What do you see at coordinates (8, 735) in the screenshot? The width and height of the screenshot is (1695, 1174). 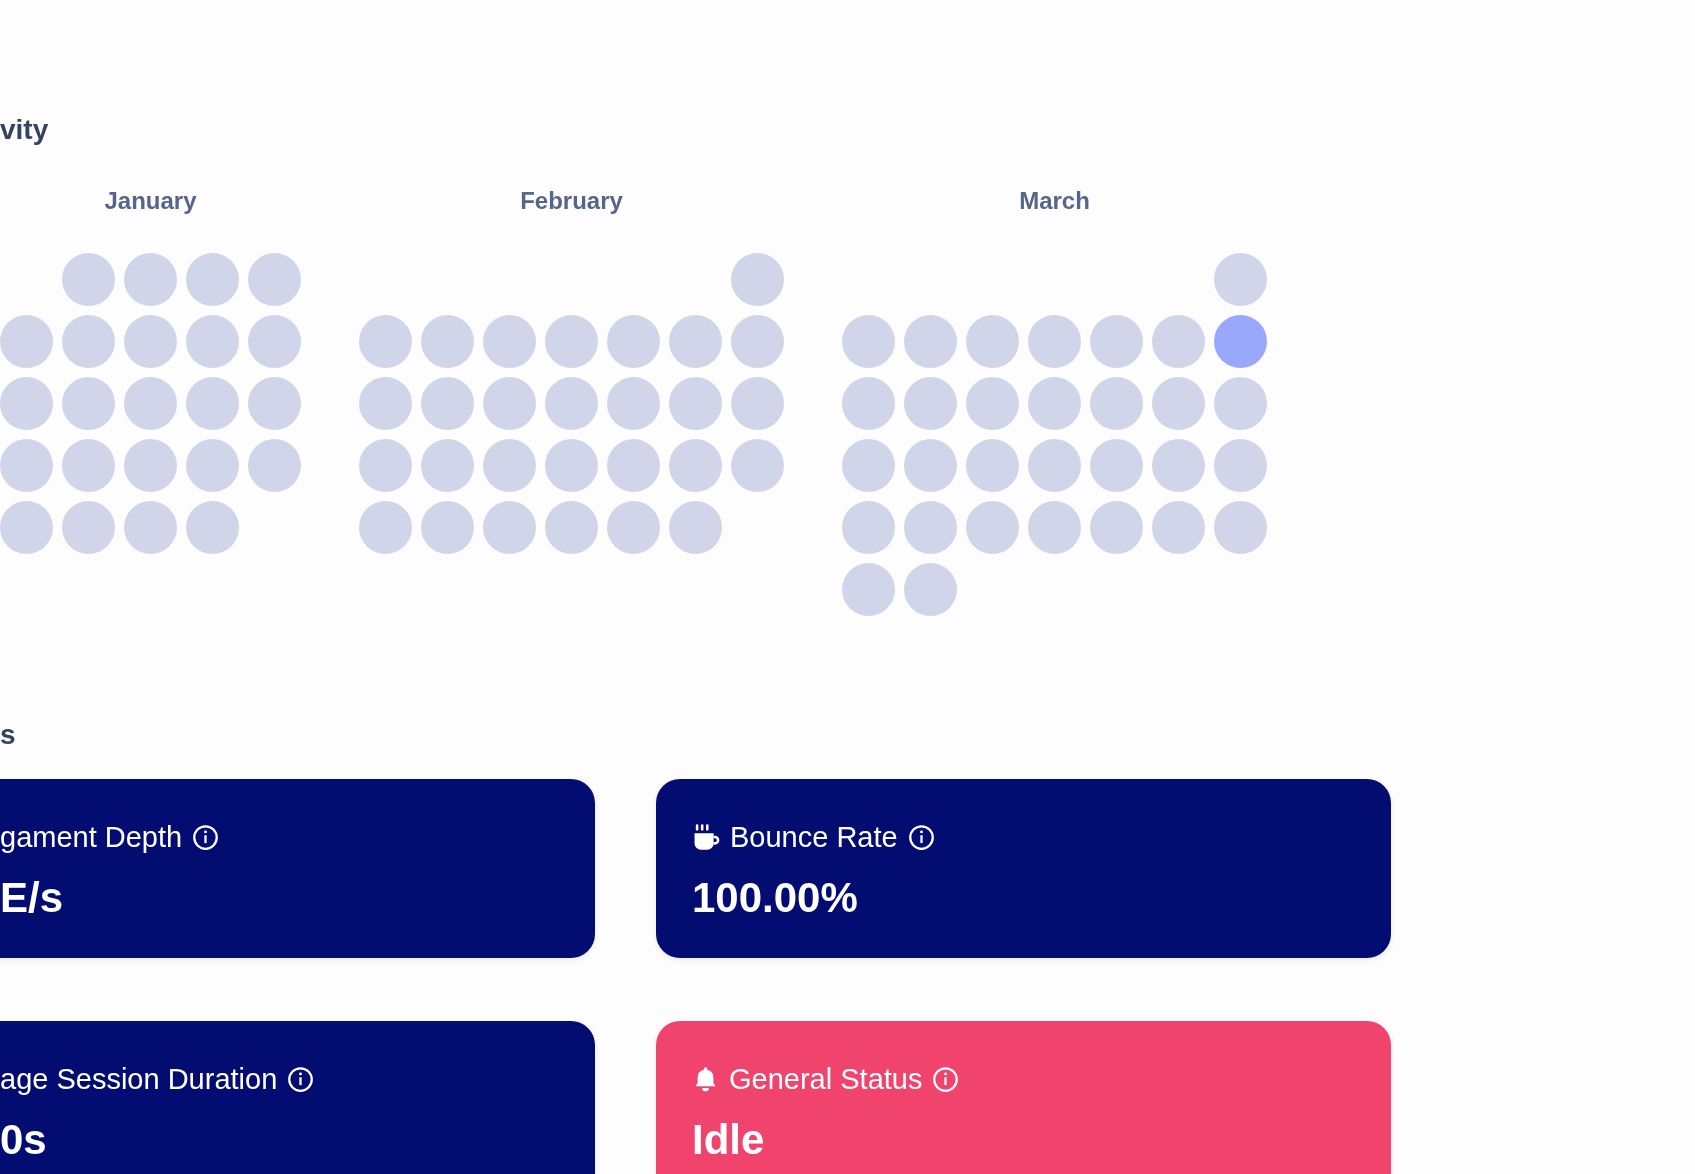 I see `section-title: s` at bounding box center [8, 735].